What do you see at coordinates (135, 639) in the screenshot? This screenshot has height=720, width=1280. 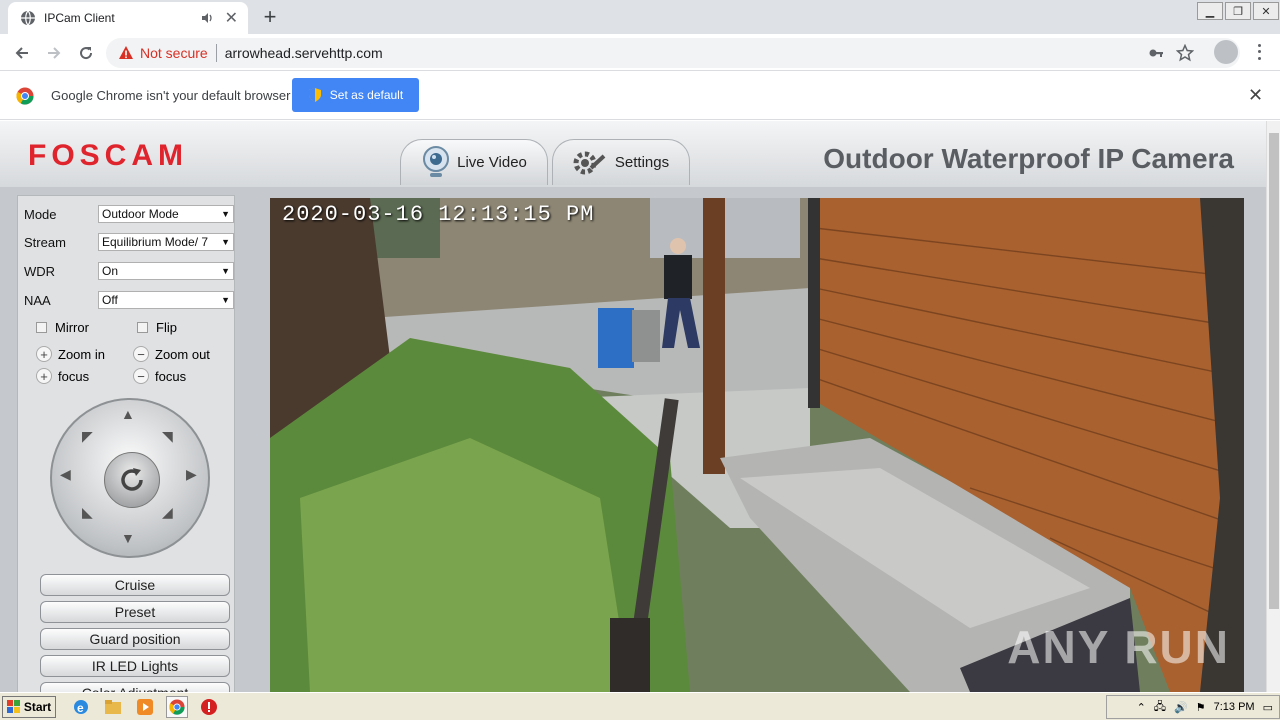 I see `guard-position-button: Guard position` at bounding box center [135, 639].